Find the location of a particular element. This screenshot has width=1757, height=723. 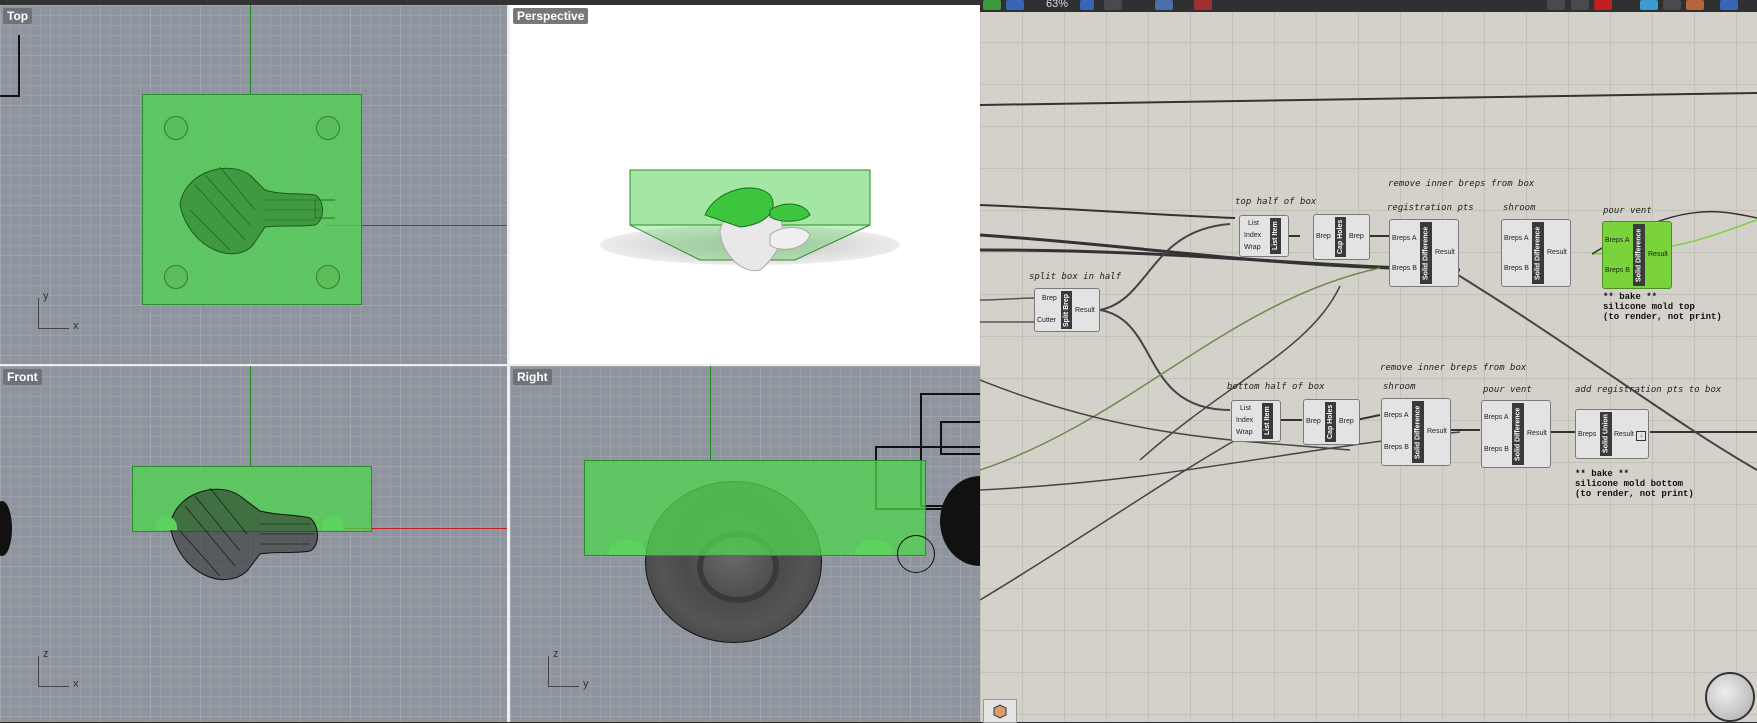

note-top-half: top half of box is located at coordinates (1276, 202).